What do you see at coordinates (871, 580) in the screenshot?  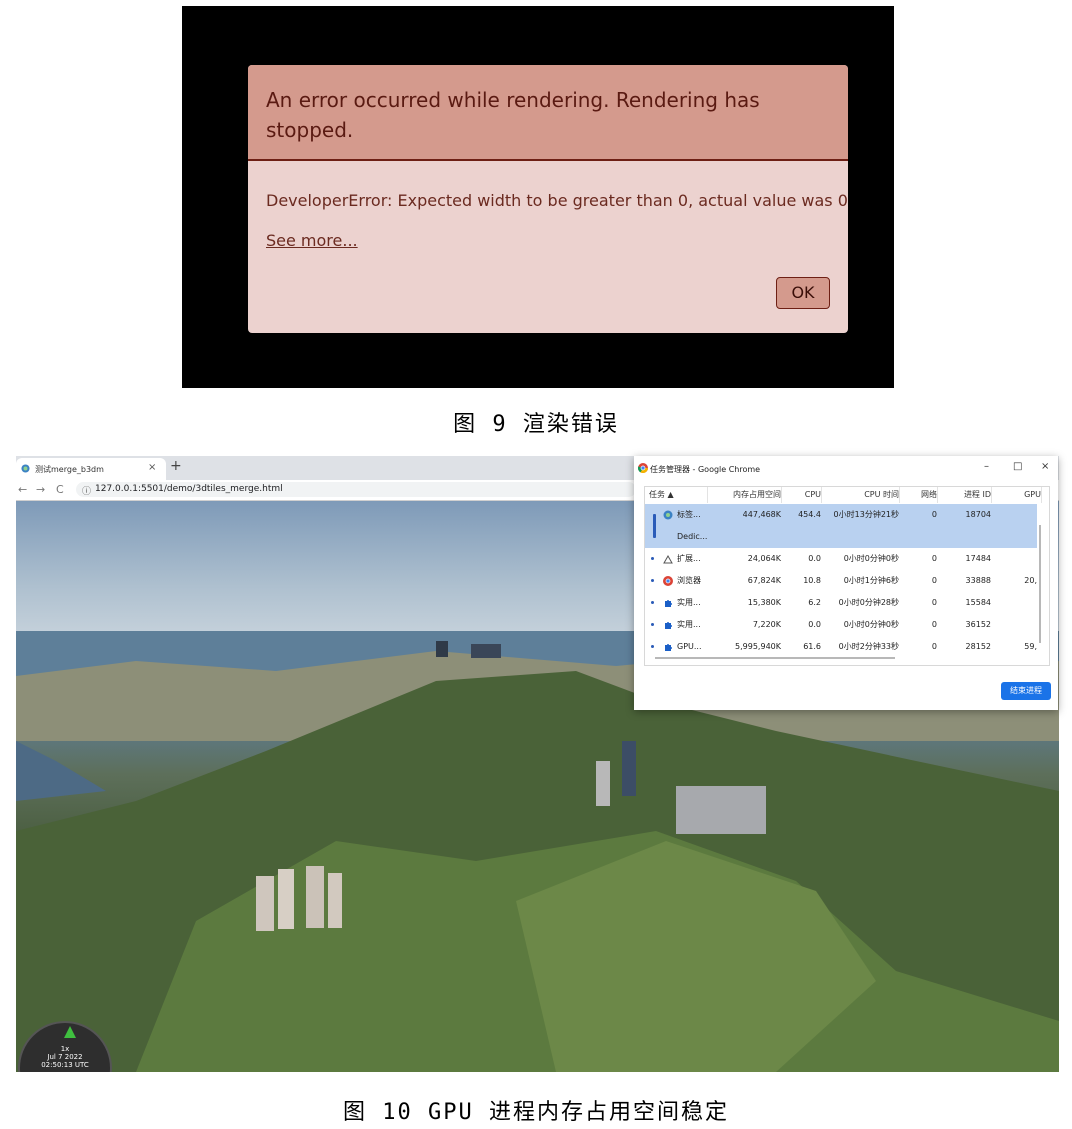 I see `cpu-time-value: 0小时1分钟6秒` at bounding box center [871, 580].